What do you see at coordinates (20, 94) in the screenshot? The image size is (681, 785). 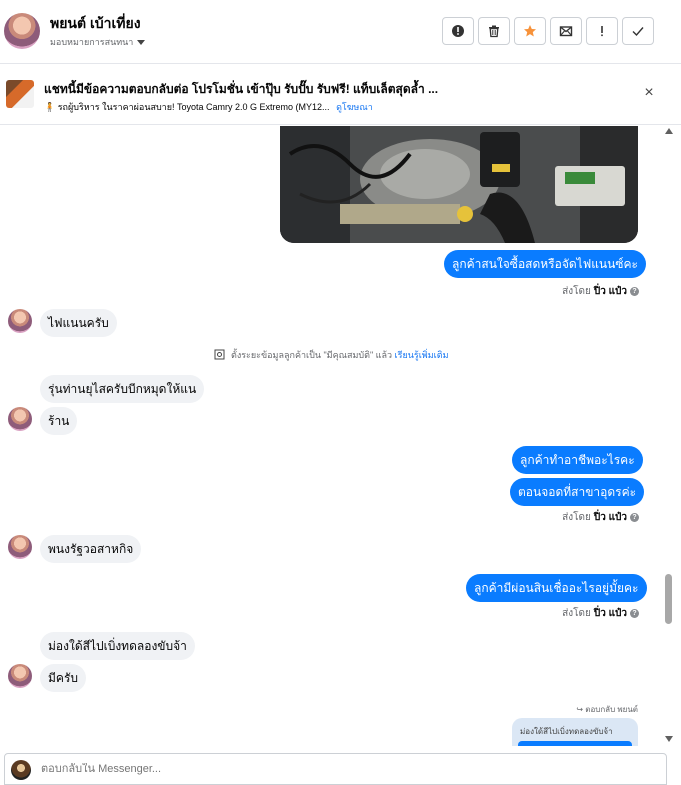 I see `ad-thumbnail` at bounding box center [20, 94].